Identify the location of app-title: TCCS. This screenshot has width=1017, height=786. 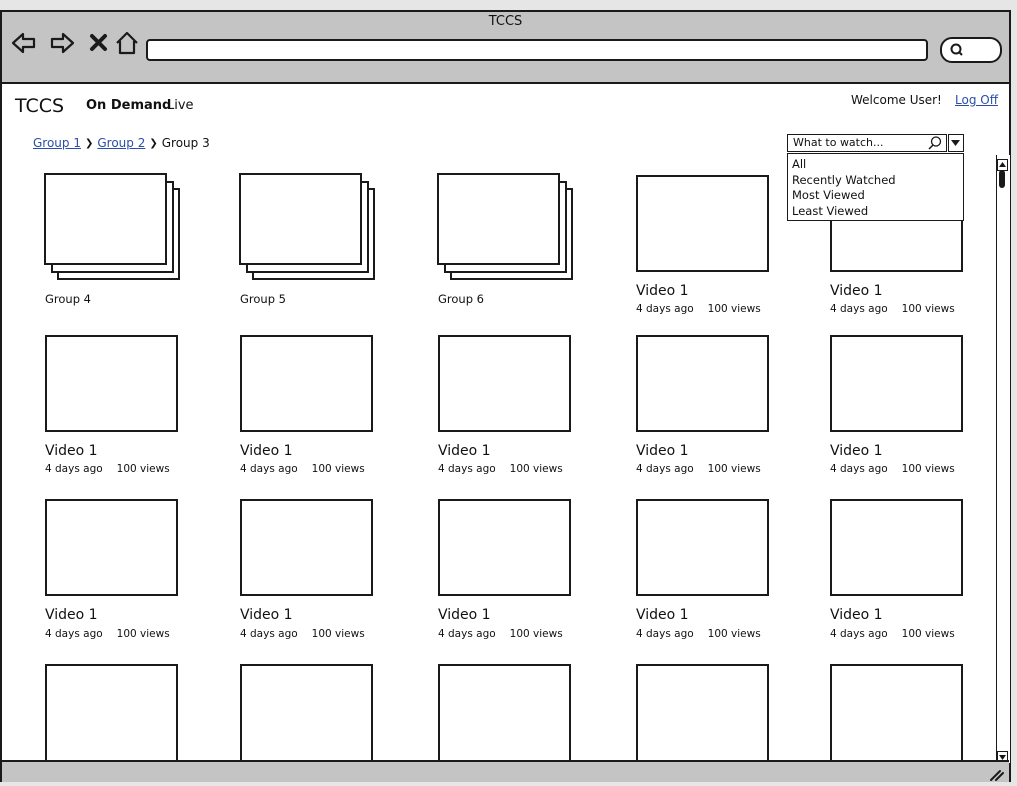
(40, 106).